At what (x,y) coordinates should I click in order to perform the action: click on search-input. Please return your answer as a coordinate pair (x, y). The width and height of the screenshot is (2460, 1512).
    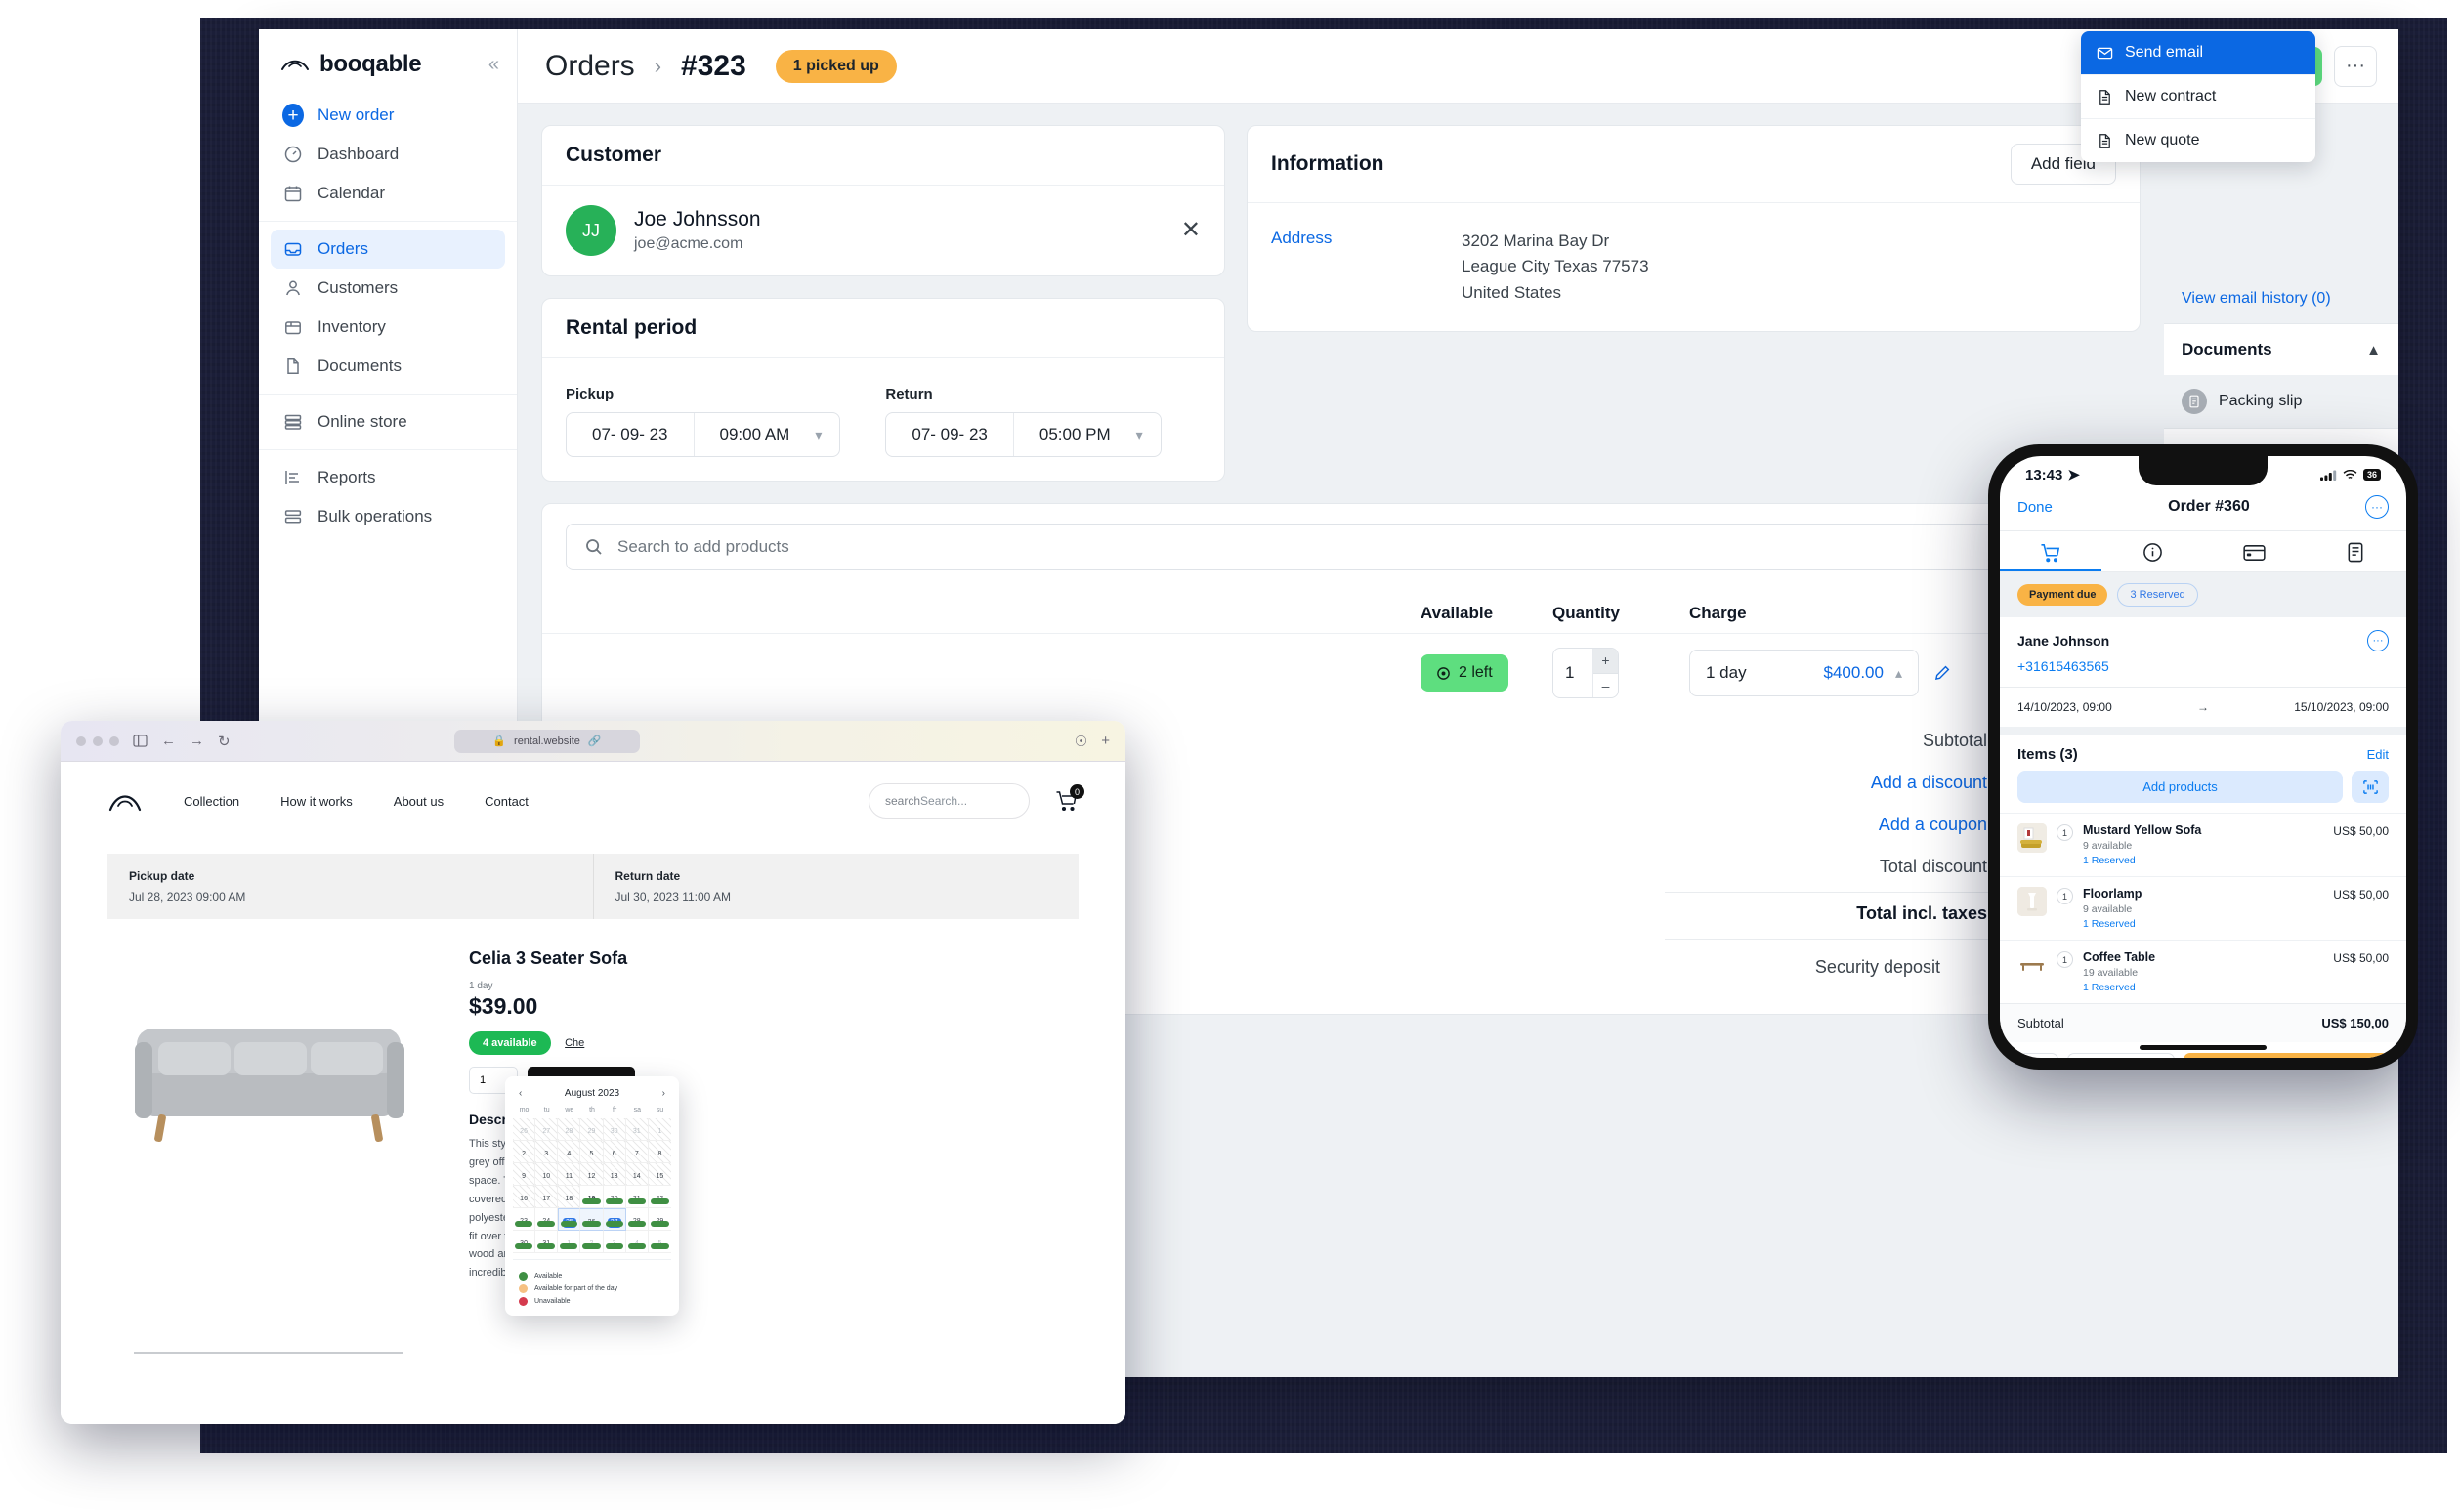
    Looking at the image, I should click on (1327, 547).